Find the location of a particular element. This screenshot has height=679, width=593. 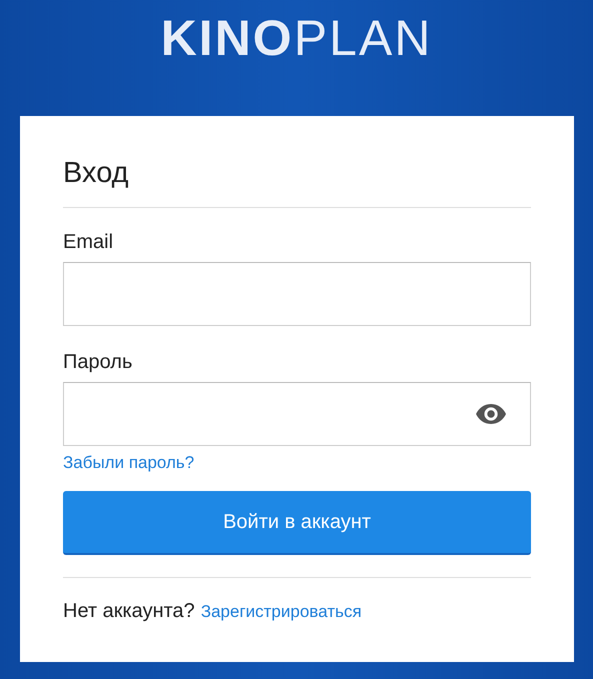

login-button: Войти в аккаунт is located at coordinates (297, 523).